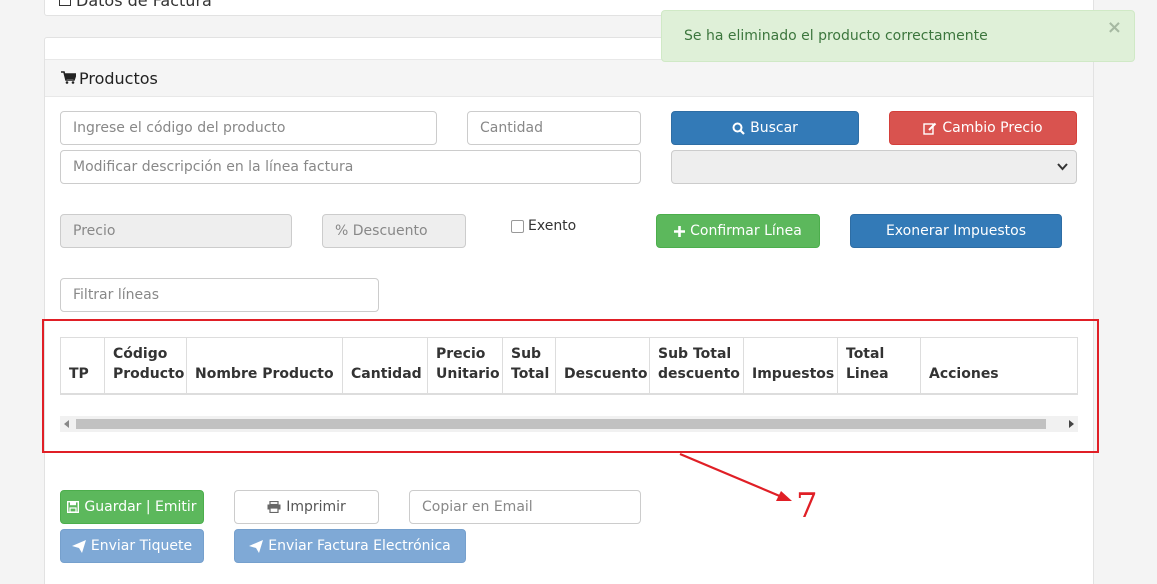 Image resolution: width=1157 pixels, height=584 pixels. I want to click on exonerar-impuestos-button: Exonerar Impuestos, so click(956, 231).